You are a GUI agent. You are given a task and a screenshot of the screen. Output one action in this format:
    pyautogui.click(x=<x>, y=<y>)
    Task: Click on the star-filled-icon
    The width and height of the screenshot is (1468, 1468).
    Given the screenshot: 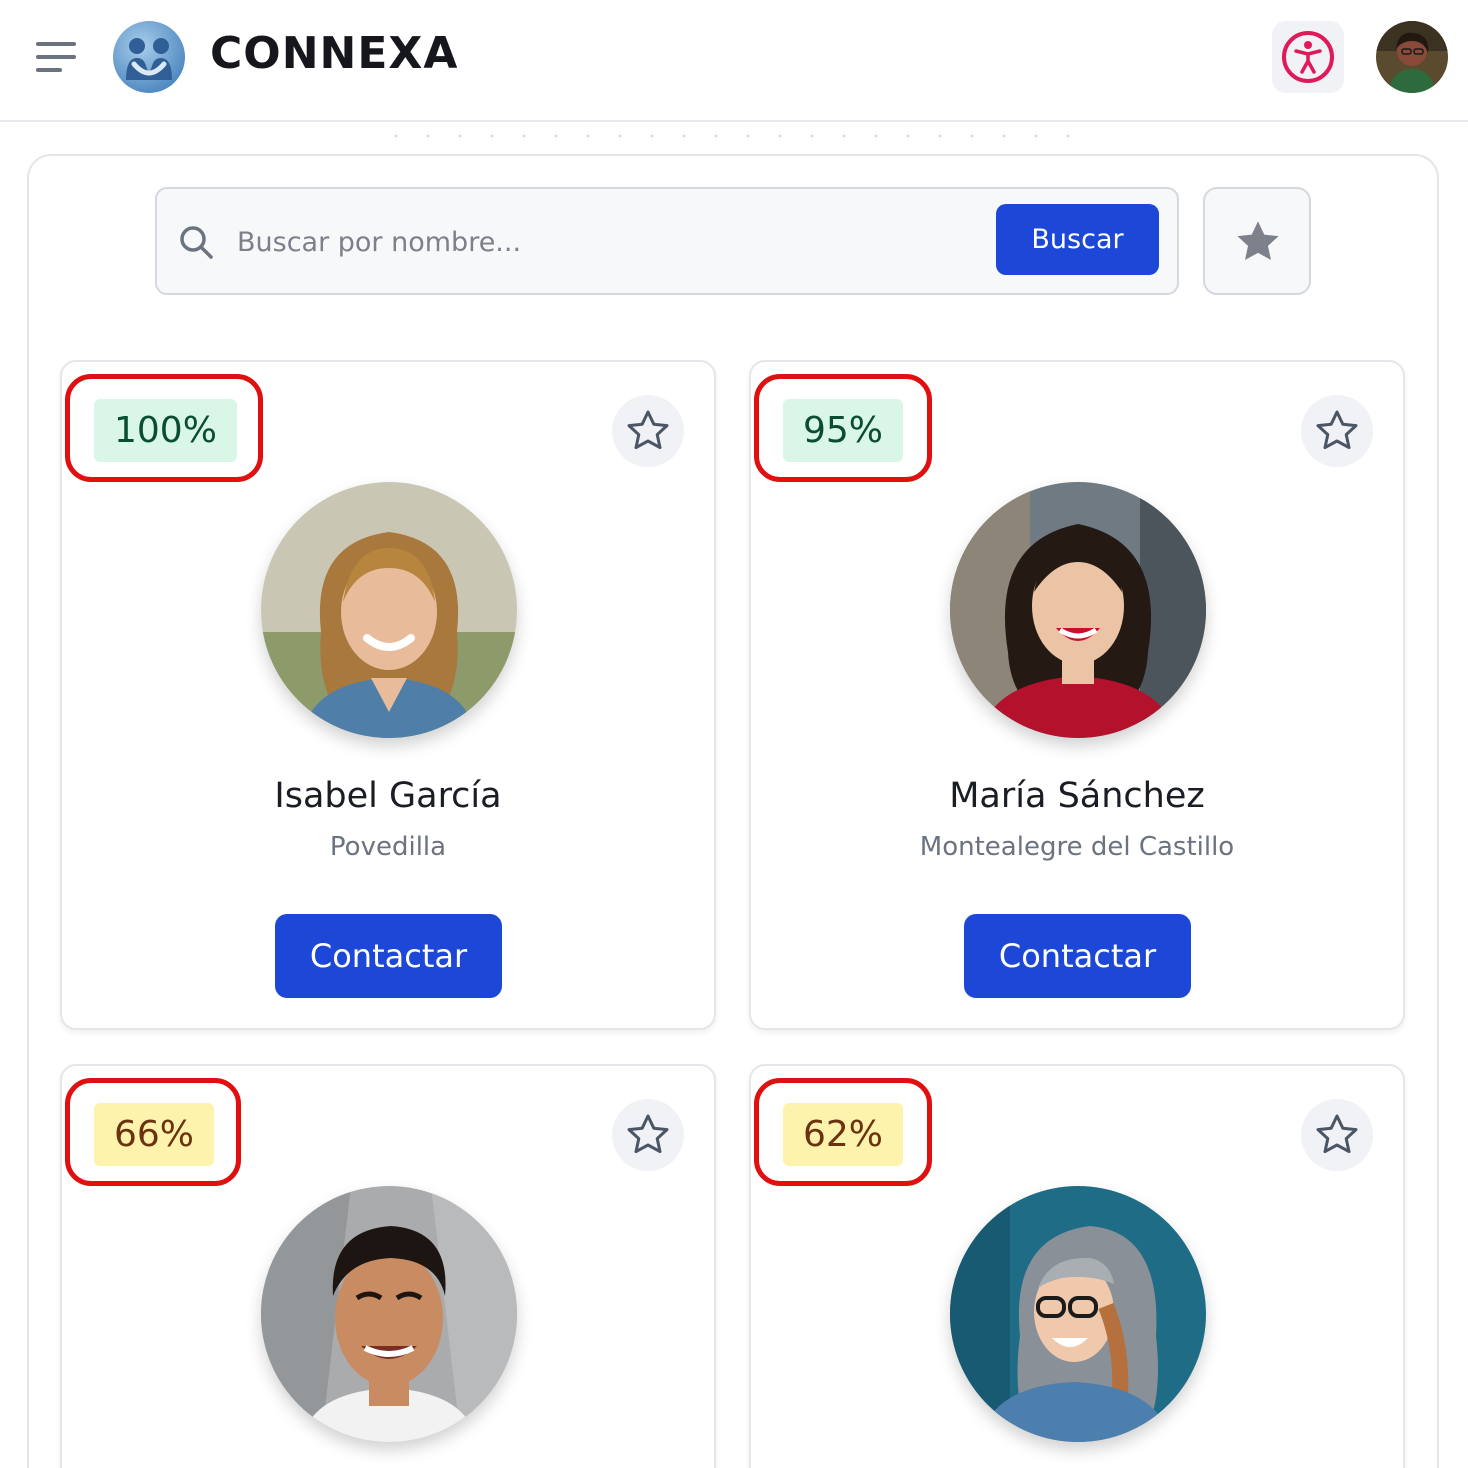 What is the action you would take?
    pyautogui.click(x=1258, y=240)
    